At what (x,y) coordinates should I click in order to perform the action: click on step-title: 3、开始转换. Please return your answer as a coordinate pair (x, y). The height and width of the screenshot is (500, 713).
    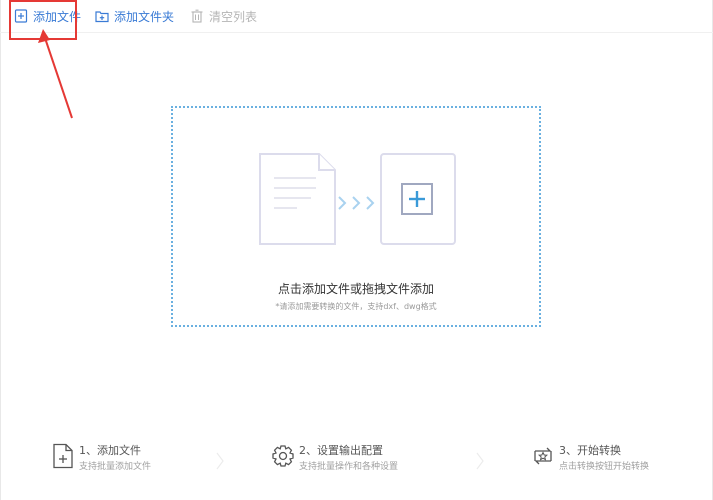
    Looking at the image, I should click on (590, 450).